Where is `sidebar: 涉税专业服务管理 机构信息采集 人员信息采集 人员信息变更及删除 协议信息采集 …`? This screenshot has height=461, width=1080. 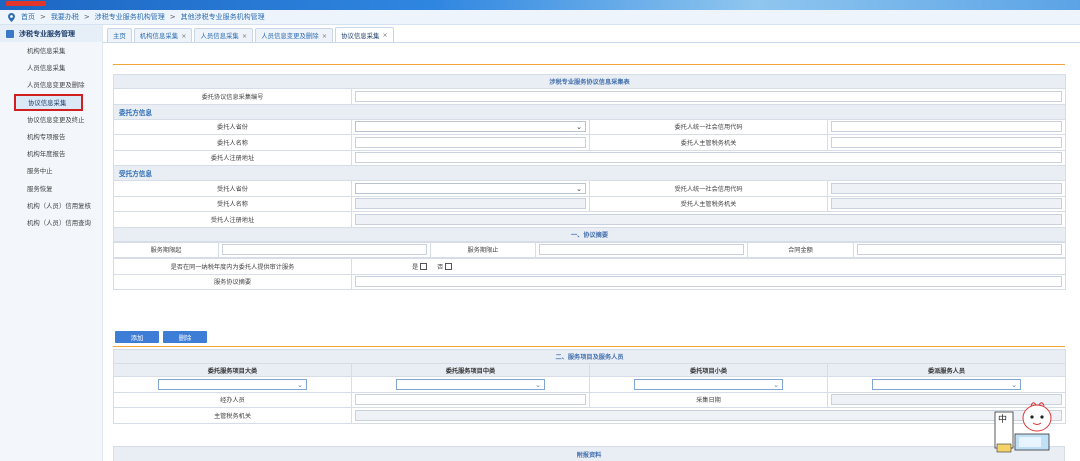 sidebar: 涉税专业服务管理 机构信息采集 人员信息采集 人员信息变更及删除 协议信息采集 … is located at coordinates (51, 243).